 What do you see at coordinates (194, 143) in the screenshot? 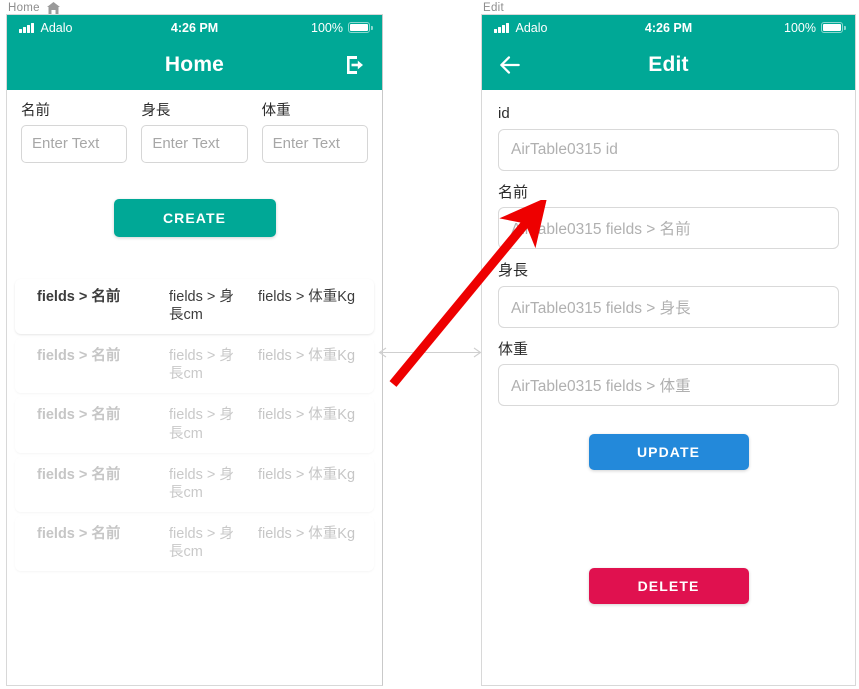
I see `create-field-height-input: Enter Text` at bounding box center [194, 143].